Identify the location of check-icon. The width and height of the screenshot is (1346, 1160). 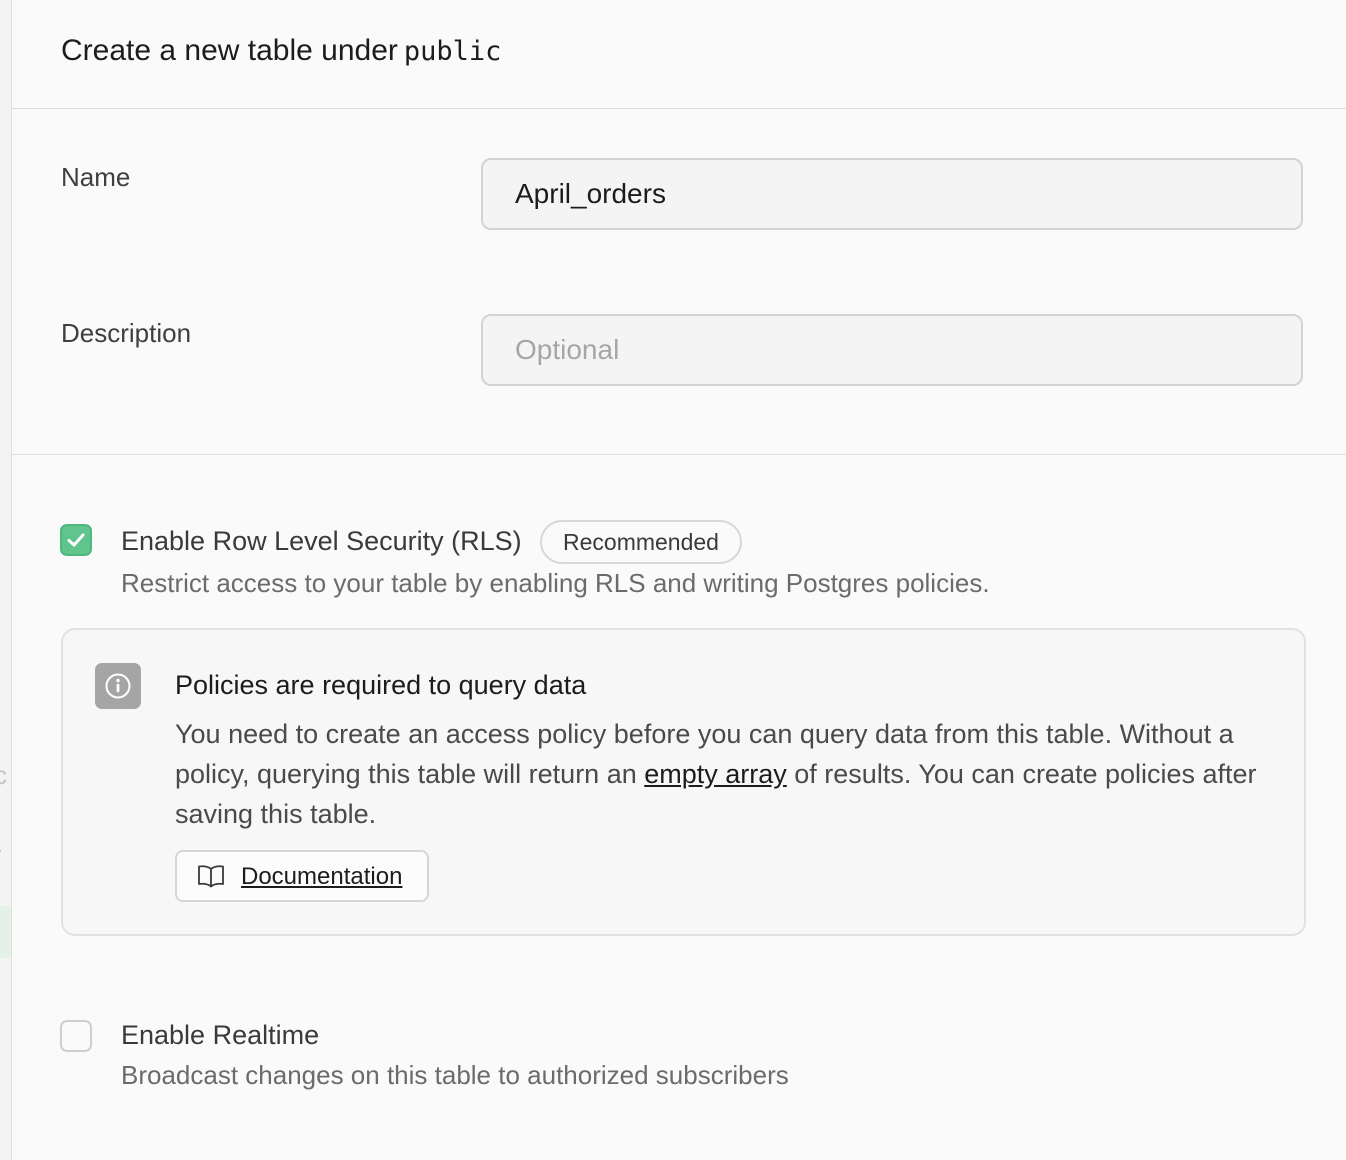
(76, 540).